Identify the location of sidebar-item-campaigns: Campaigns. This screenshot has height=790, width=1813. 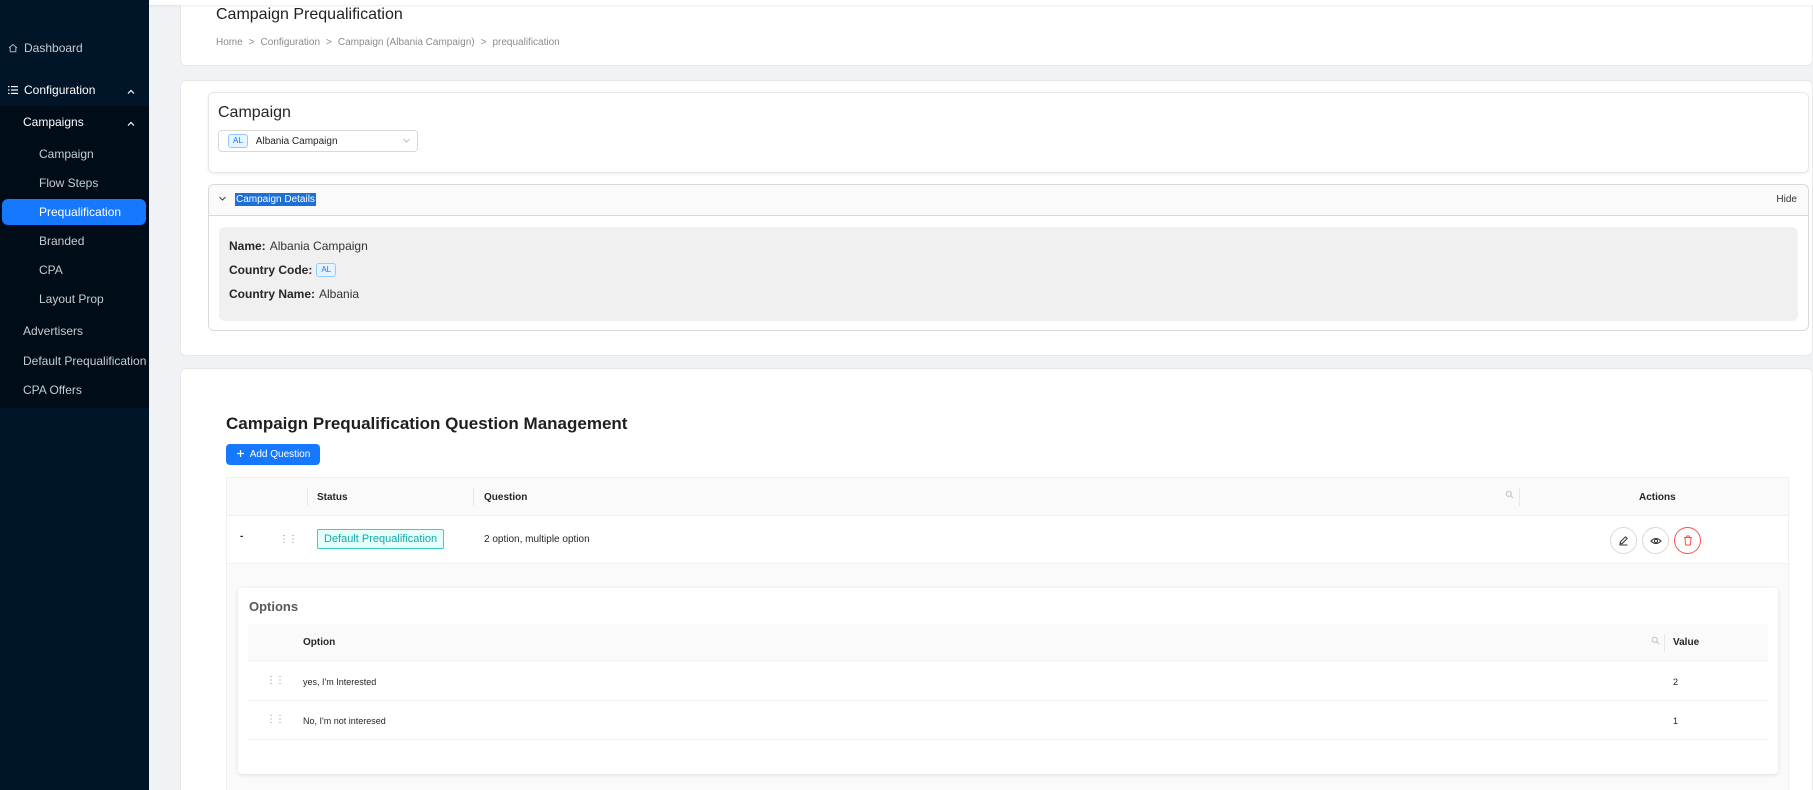
(74, 122).